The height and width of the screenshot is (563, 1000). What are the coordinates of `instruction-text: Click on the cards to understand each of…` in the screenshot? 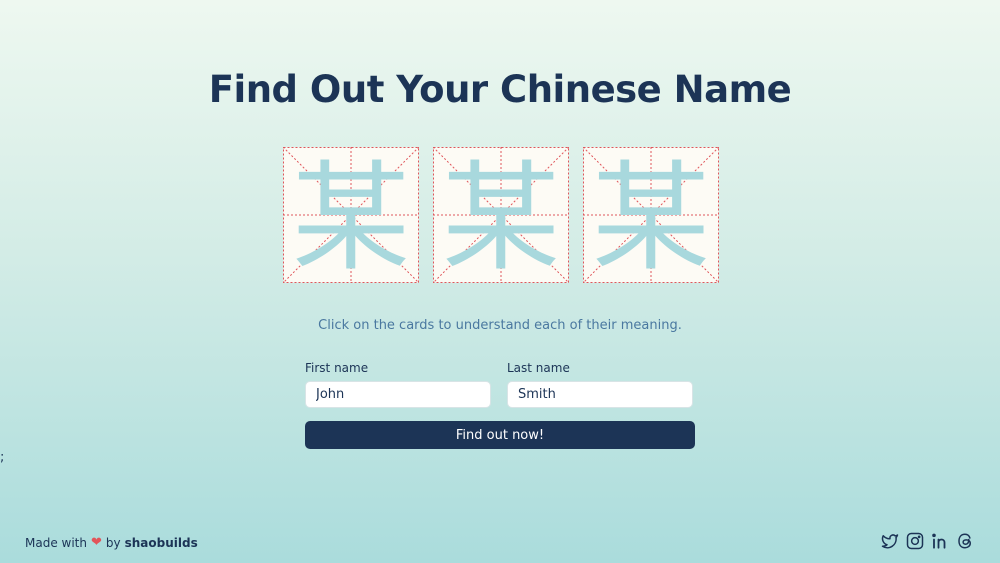 It's located at (500, 325).